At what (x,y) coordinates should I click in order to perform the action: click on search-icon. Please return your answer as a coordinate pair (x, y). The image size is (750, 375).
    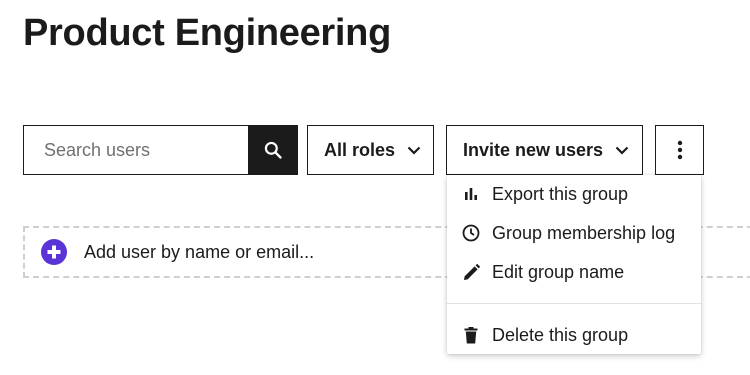
    Looking at the image, I should click on (273, 150).